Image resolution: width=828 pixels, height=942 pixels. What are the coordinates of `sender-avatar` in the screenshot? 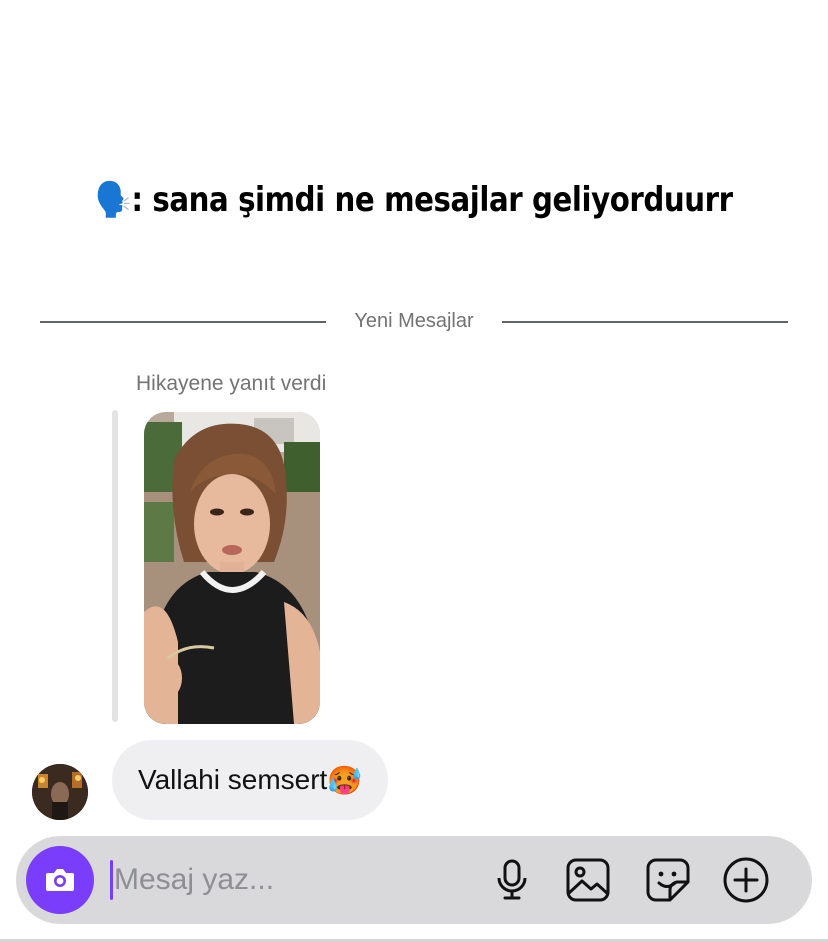 It's located at (60, 792).